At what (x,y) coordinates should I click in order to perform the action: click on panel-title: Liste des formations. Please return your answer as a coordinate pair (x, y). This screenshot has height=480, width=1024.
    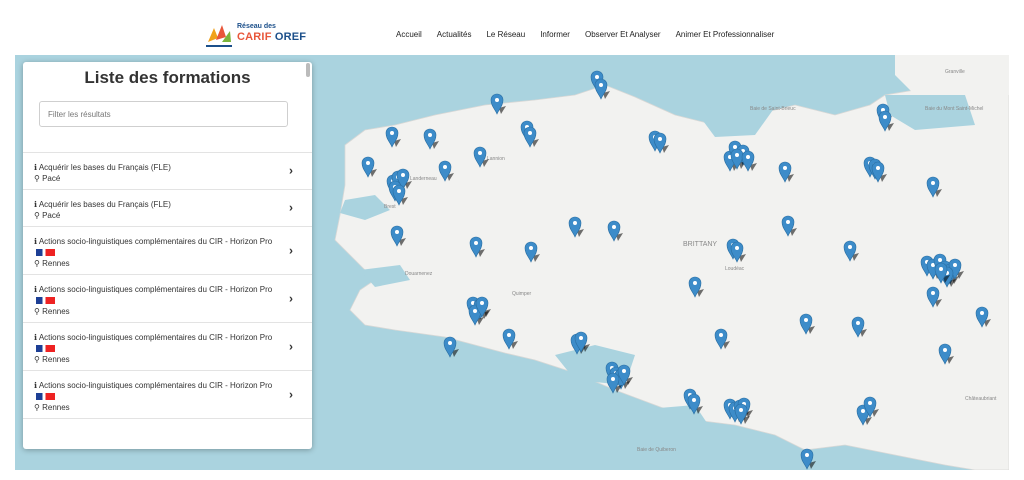
    Looking at the image, I should click on (167, 77).